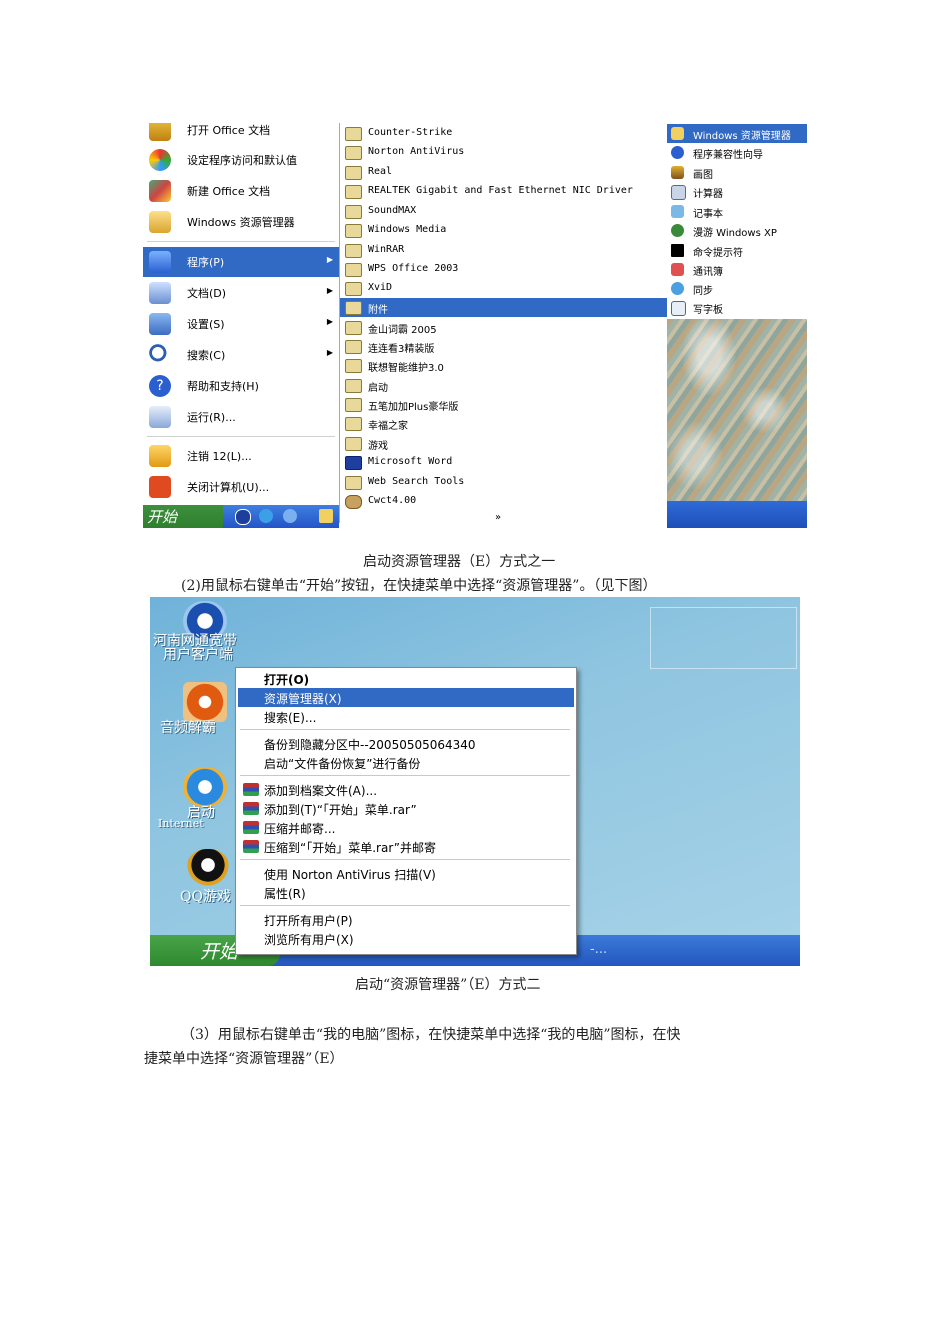 Image resolution: width=950 pixels, height=1344 pixels. Describe the element at coordinates (160, 355) in the screenshot. I see `search-icon` at that location.